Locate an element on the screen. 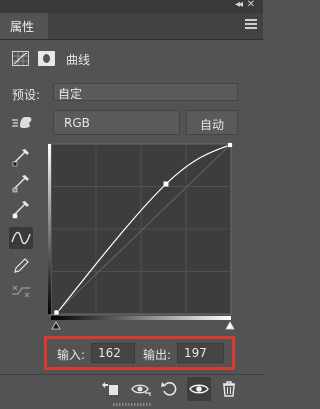 The width and height of the screenshot is (320, 409). preset-label: 预设: is located at coordinates (26, 95).